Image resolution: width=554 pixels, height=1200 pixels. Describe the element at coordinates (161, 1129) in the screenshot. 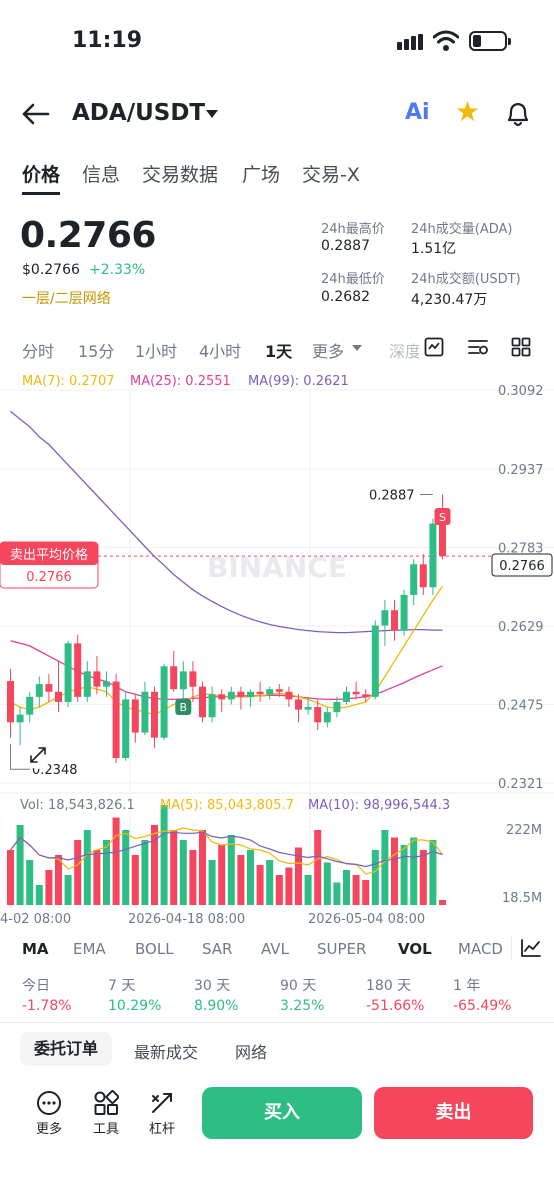

I see `leverage-tool-label: 杠杆` at that location.